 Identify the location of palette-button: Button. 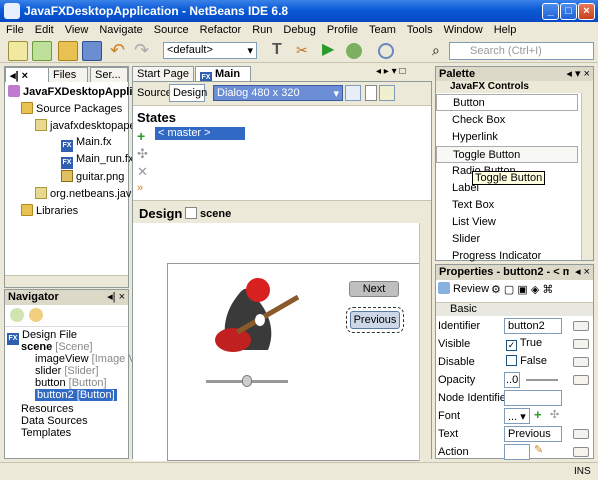
(507, 102).